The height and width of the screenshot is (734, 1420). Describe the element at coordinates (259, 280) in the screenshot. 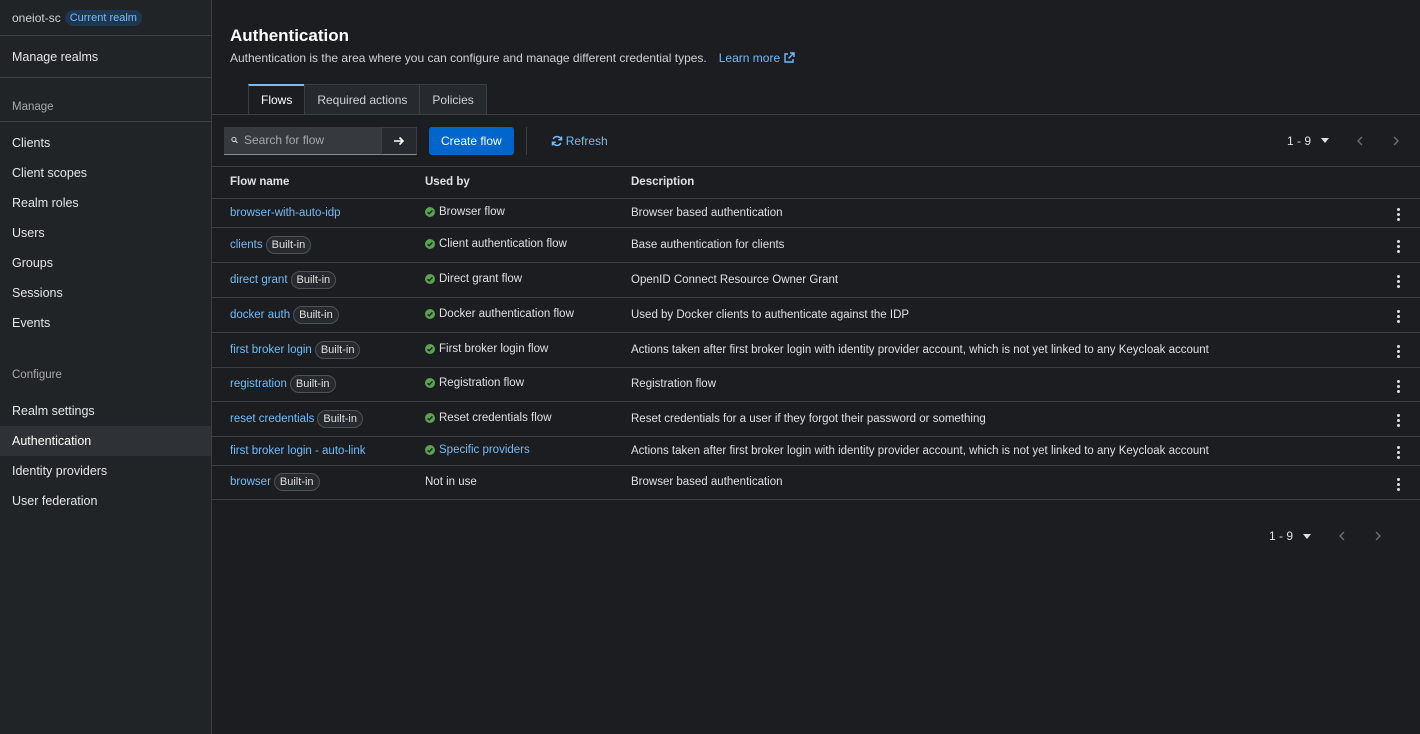

I see `flow-name-link: direct grant` at that location.